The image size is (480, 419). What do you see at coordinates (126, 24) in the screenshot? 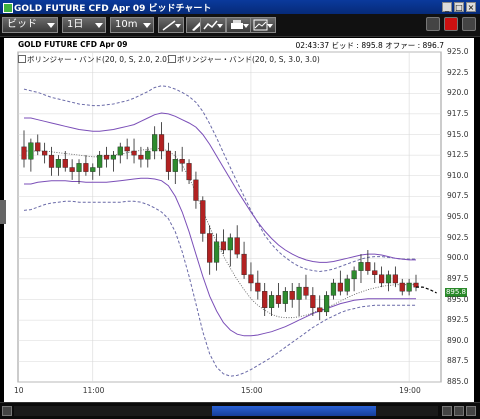
I see `interval-label: 10m` at bounding box center [126, 24].